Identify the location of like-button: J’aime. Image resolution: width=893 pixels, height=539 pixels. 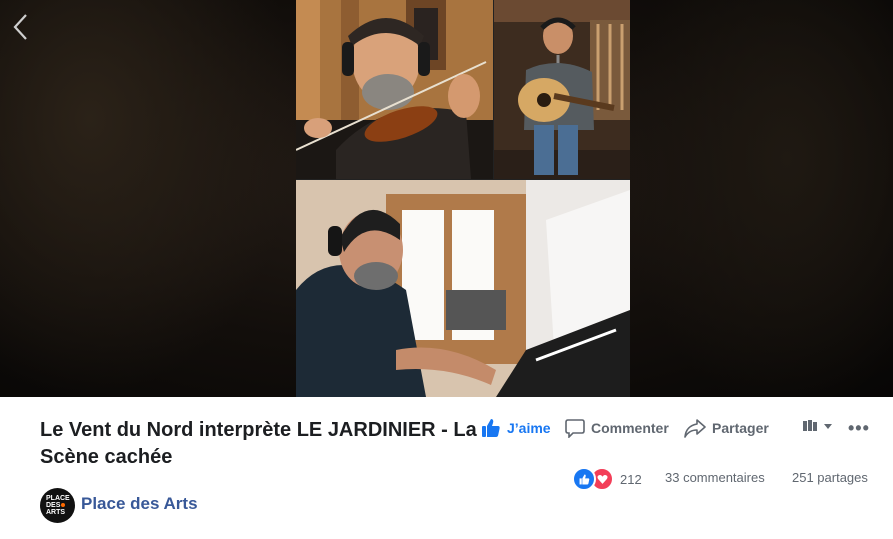
(516, 428).